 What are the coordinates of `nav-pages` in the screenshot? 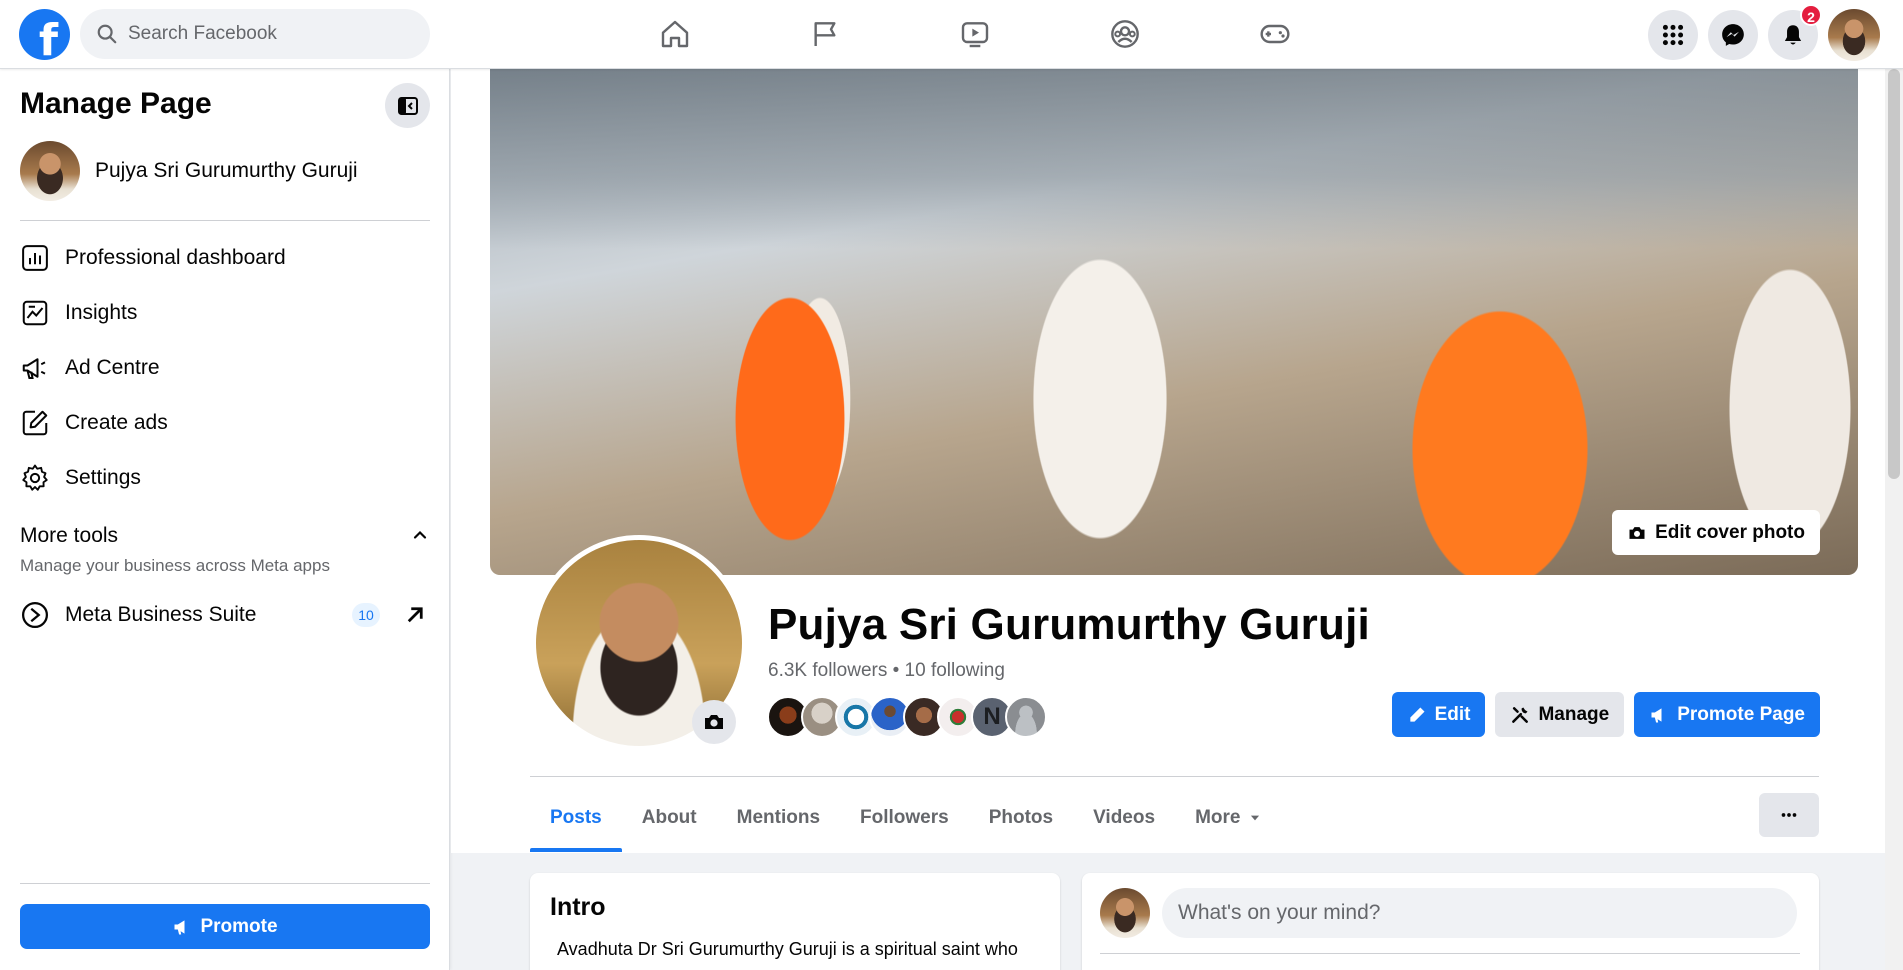 It's located at (825, 34).